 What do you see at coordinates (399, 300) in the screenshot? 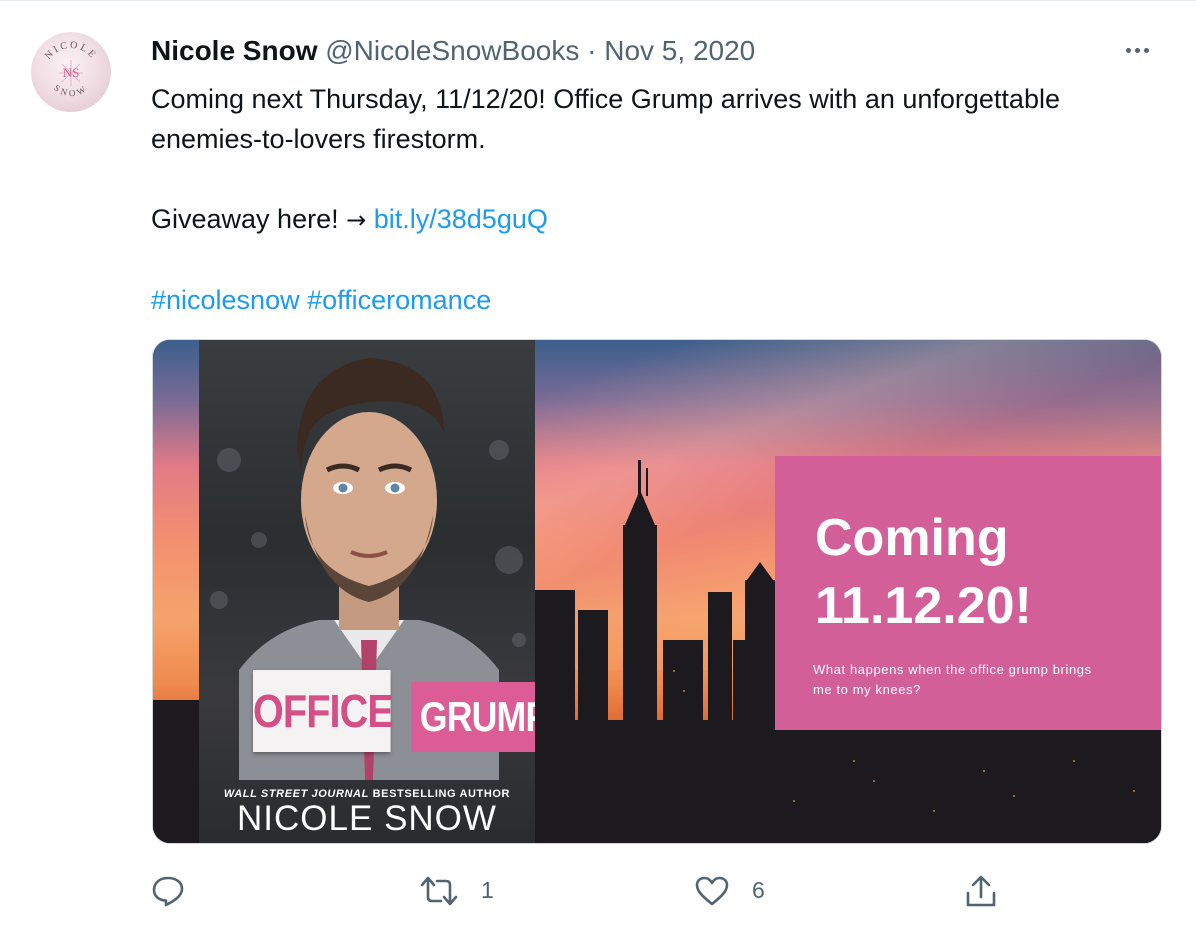
I see `hashtag-officeromance: #officeromance` at bounding box center [399, 300].